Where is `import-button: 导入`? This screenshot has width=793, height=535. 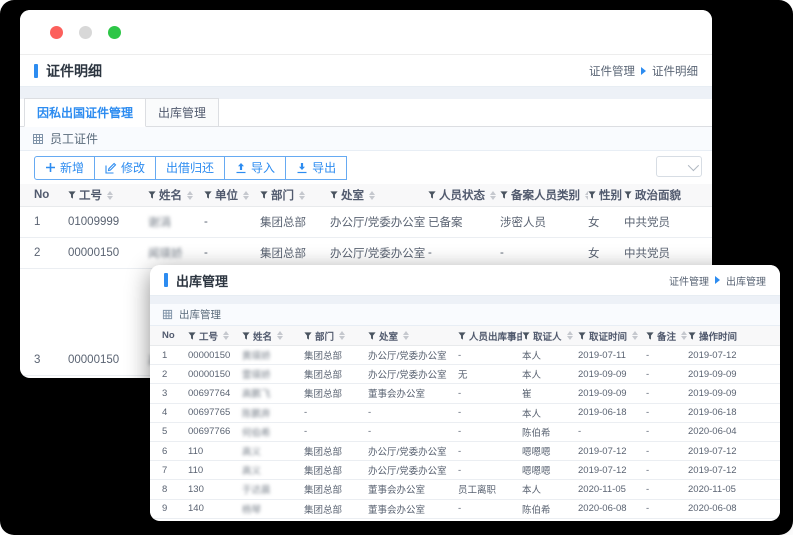
import-button: 导入 is located at coordinates (255, 167).